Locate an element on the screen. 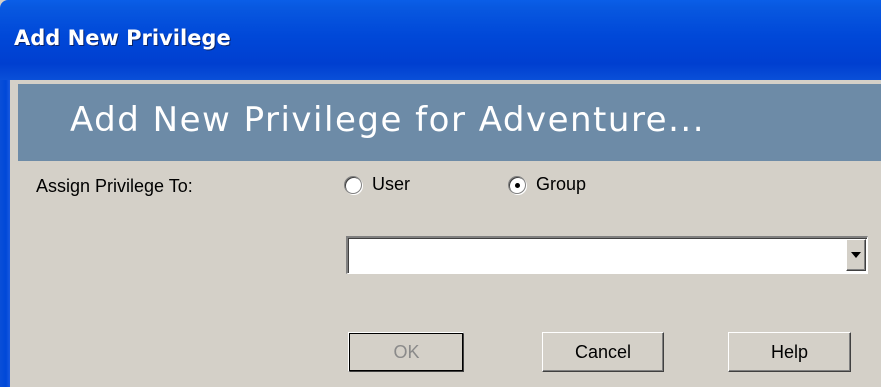 Image resolution: width=881 pixels, height=387 pixels. user-radio-option: User is located at coordinates (377, 184).